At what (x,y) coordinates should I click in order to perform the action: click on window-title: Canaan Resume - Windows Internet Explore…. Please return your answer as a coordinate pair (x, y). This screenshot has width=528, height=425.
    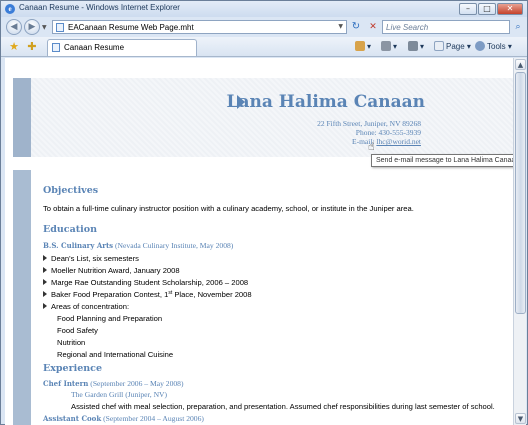
    Looking at the image, I should click on (99, 7).